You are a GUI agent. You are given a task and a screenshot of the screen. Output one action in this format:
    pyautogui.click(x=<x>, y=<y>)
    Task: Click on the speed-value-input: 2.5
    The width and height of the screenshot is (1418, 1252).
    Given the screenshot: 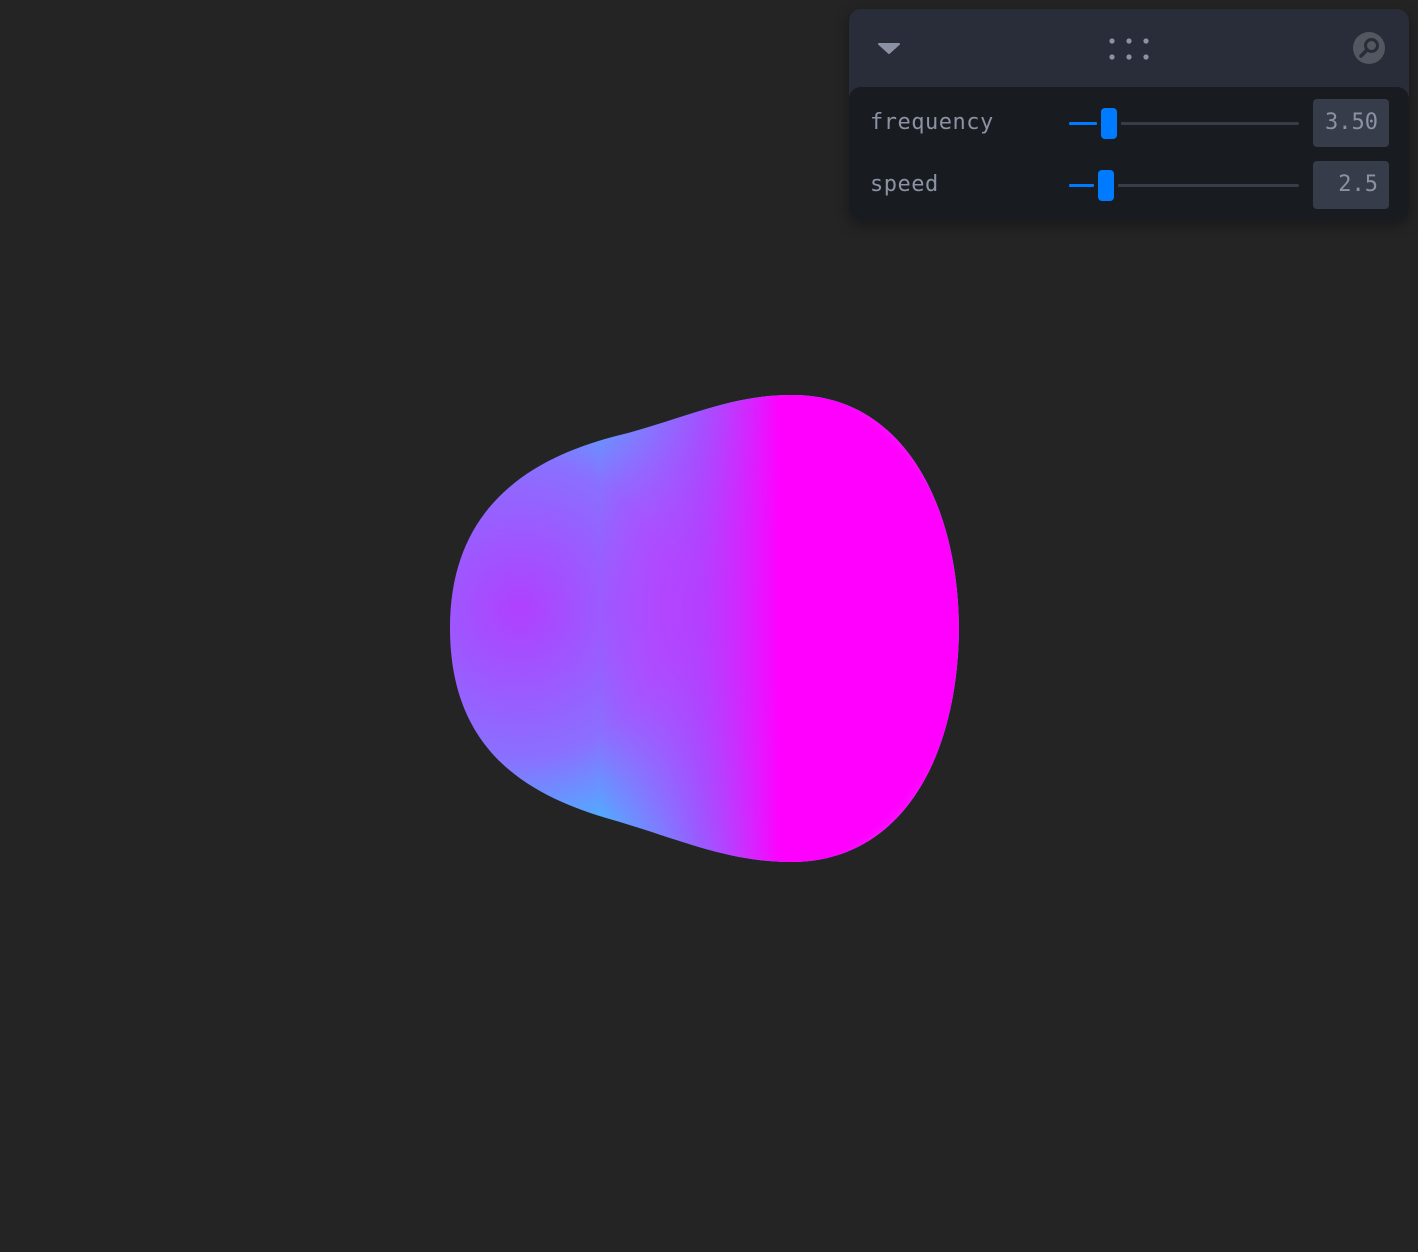 What is the action you would take?
    pyautogui.click(x=1351, y=185)
    